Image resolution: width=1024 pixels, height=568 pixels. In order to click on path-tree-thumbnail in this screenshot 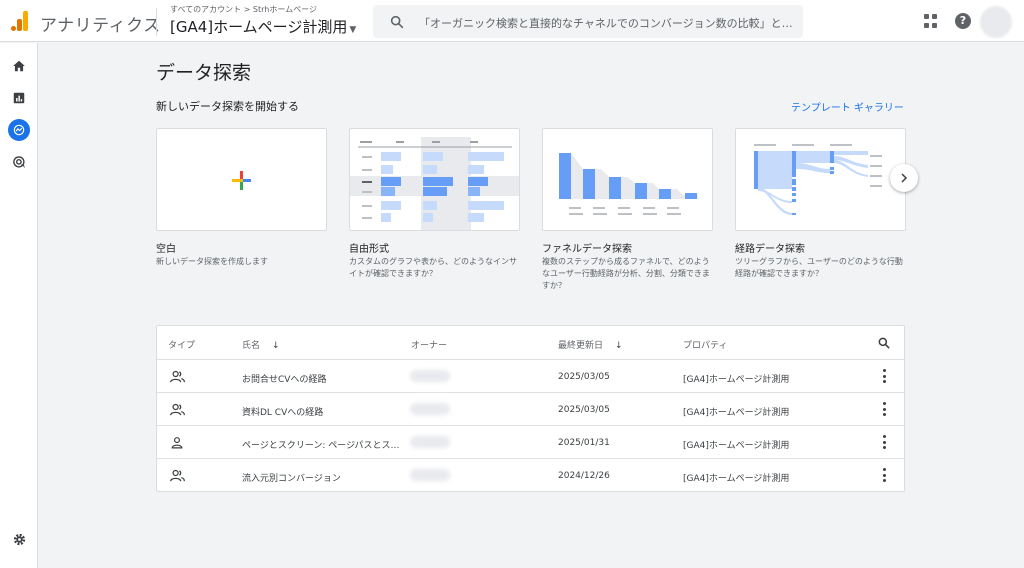, I will do `click(818, 179)`.